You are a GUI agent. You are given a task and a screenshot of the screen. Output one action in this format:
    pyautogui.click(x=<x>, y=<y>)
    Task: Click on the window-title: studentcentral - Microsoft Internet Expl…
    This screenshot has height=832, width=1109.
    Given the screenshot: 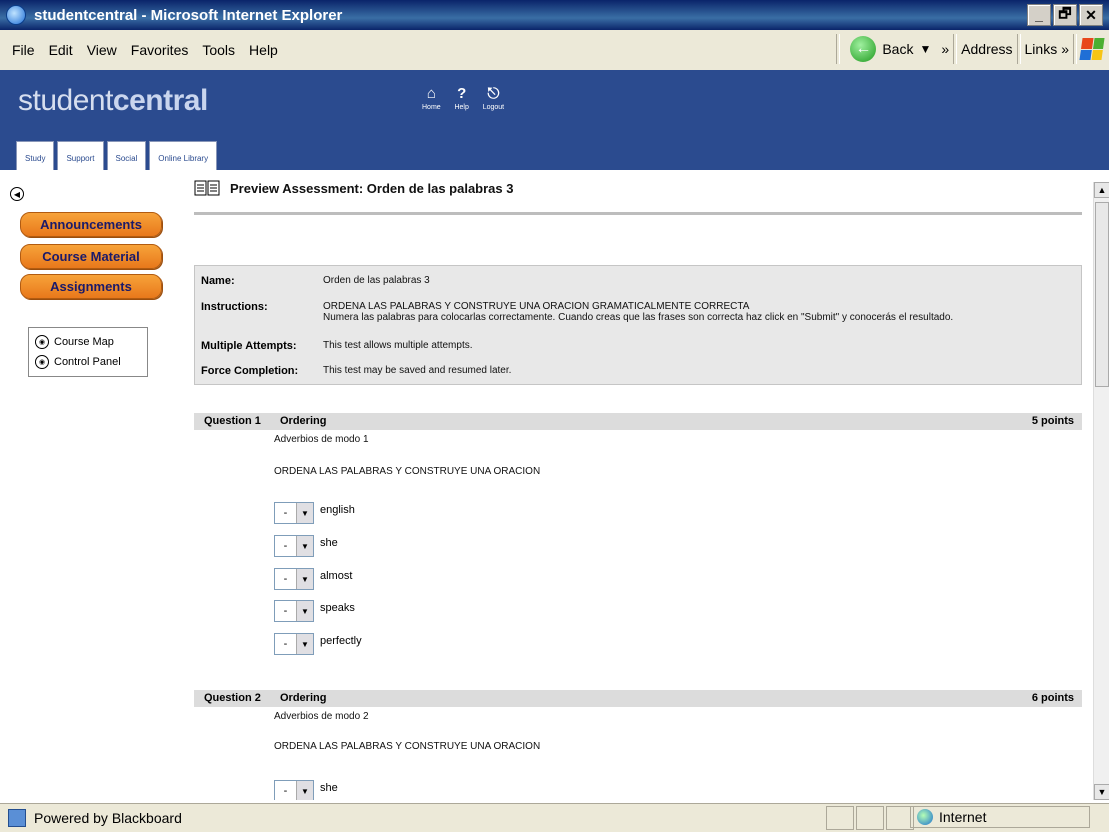 What is the action you would take?
    pyautogui.click(x=188, y=15)
    